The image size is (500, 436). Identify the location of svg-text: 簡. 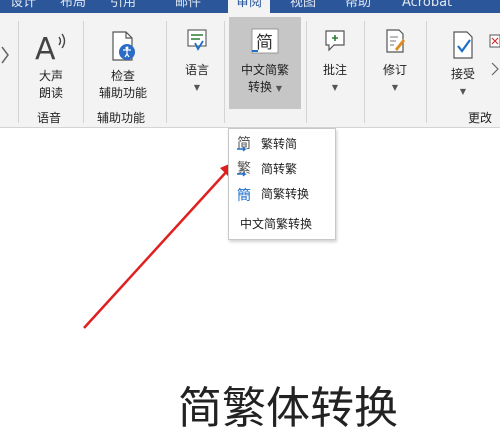
(244, 196).